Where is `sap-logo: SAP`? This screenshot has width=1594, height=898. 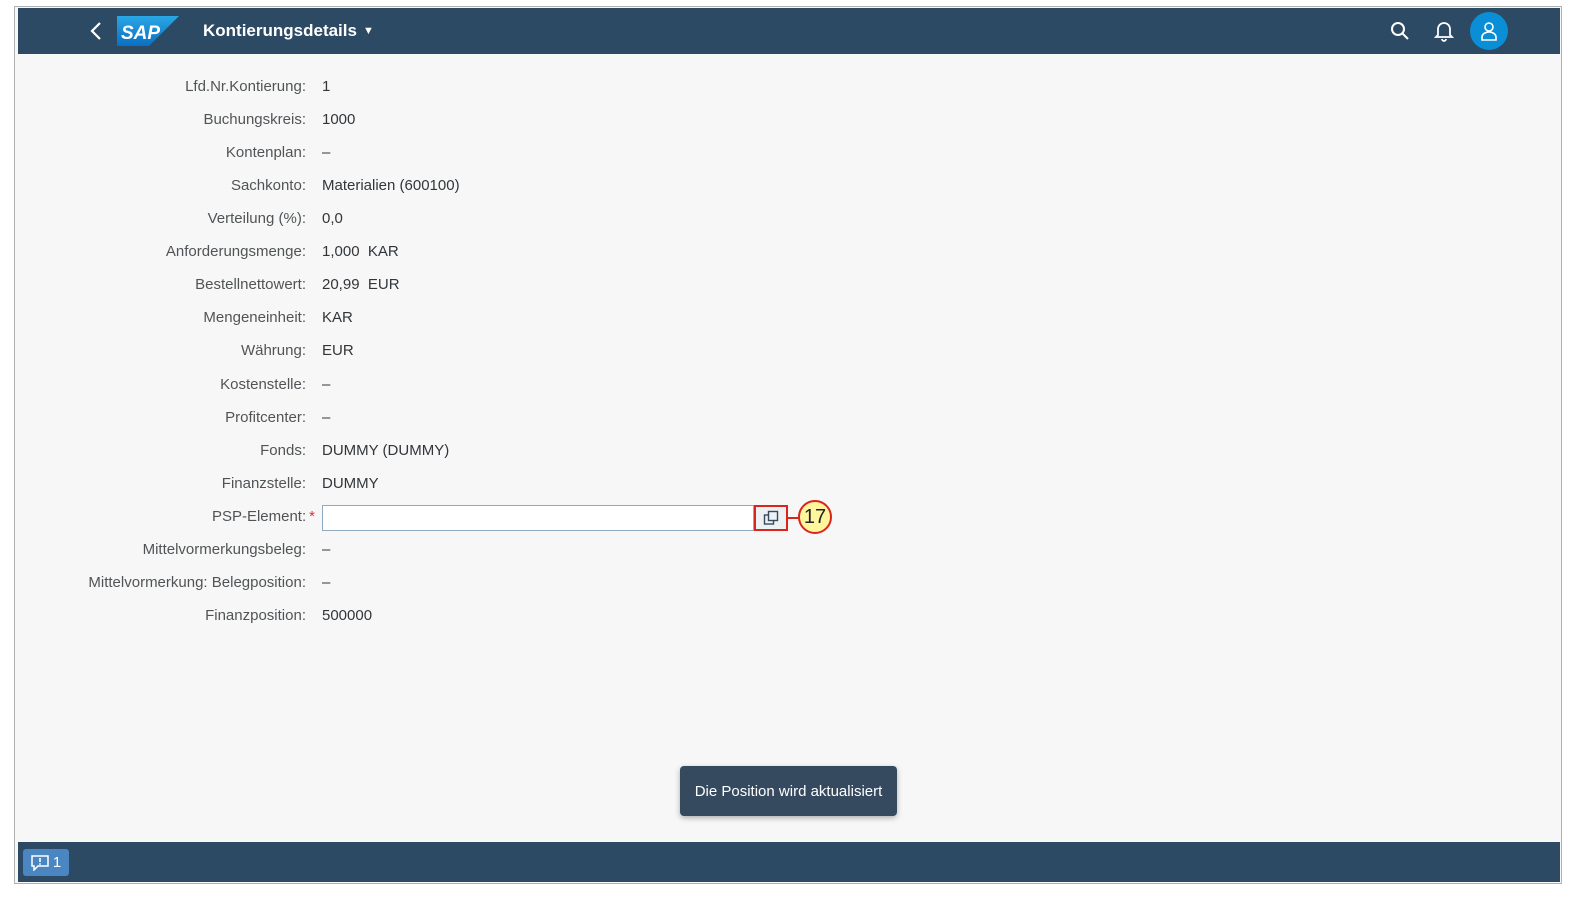 sap-logo: SAP is located at coordinates (148, 31).